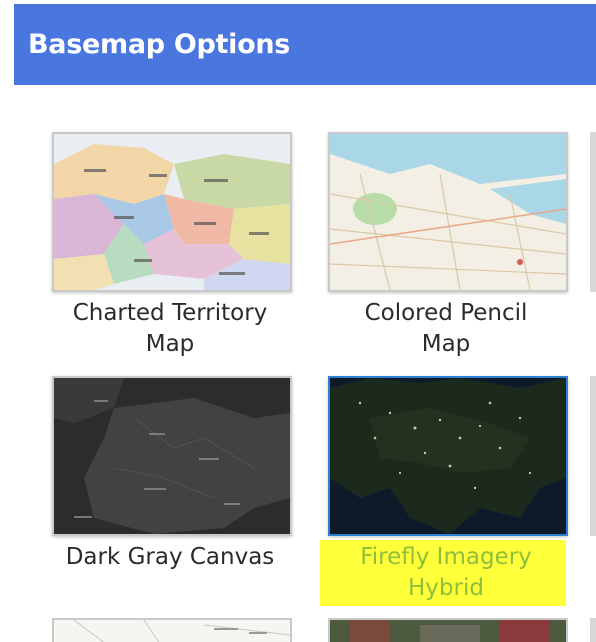  What do you see at coordinates (446, 557) in the screenshot?
I see `basemap-label-line1: Firefly Imagery` at bounding box center [446, 557].